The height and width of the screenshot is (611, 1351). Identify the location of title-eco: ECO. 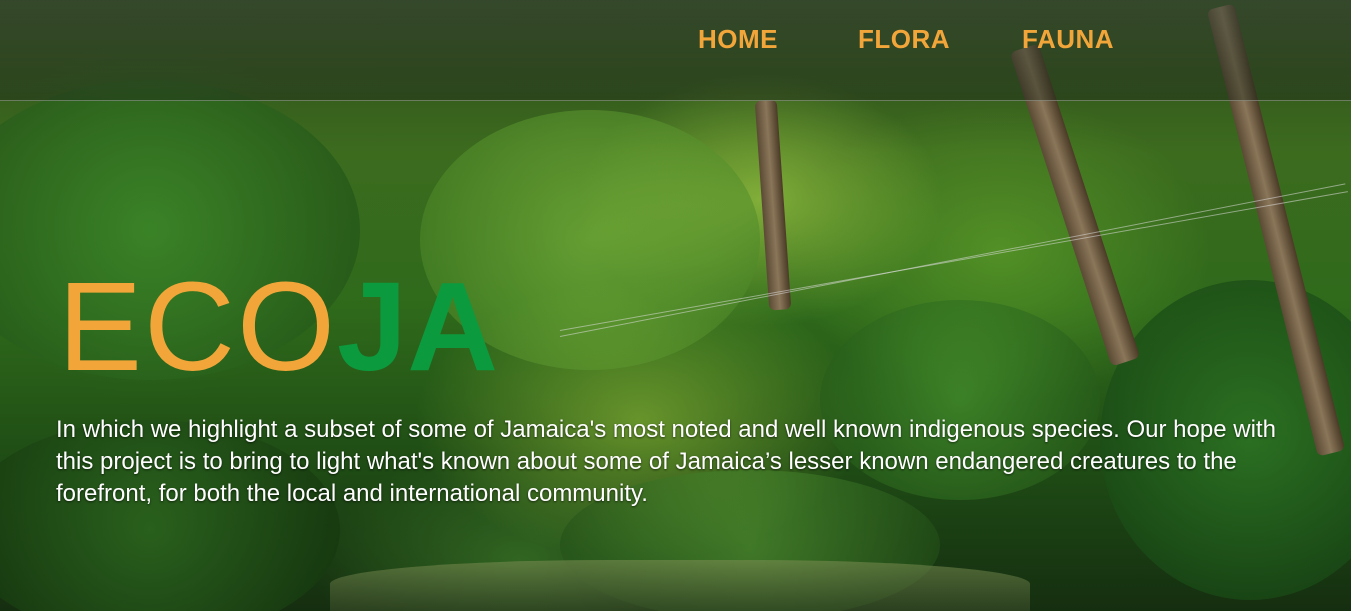
(198, 326).